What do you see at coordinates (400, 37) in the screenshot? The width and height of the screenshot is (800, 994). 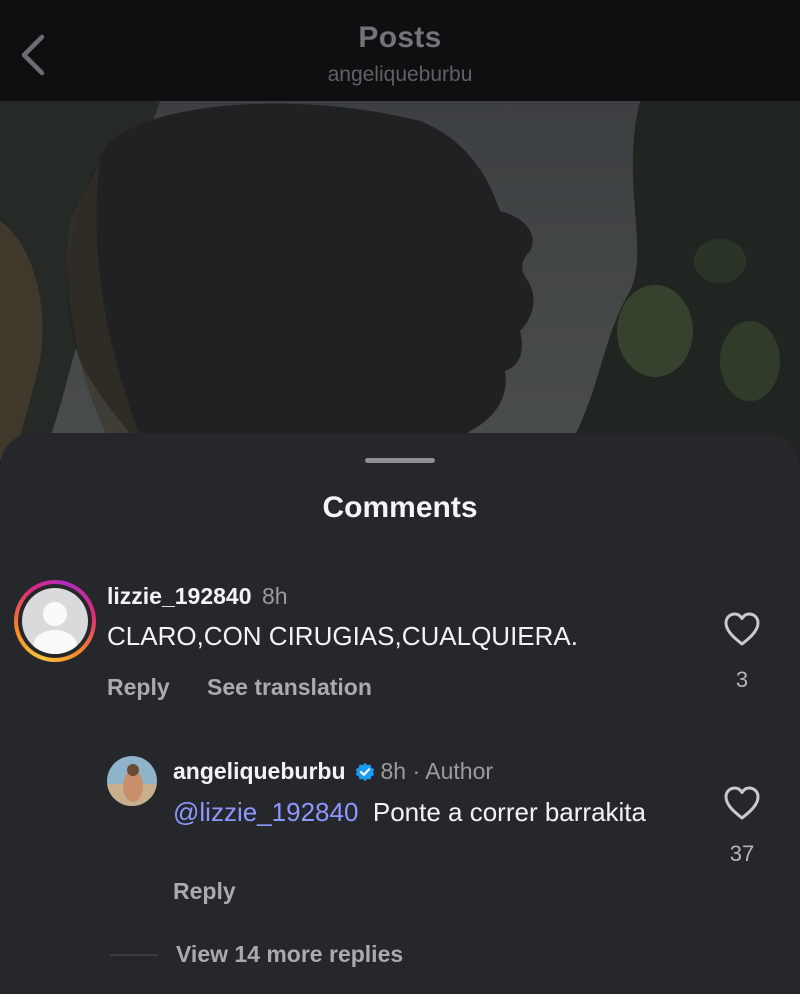 I see `page-title: Posts` at bounding box center [400, 37].